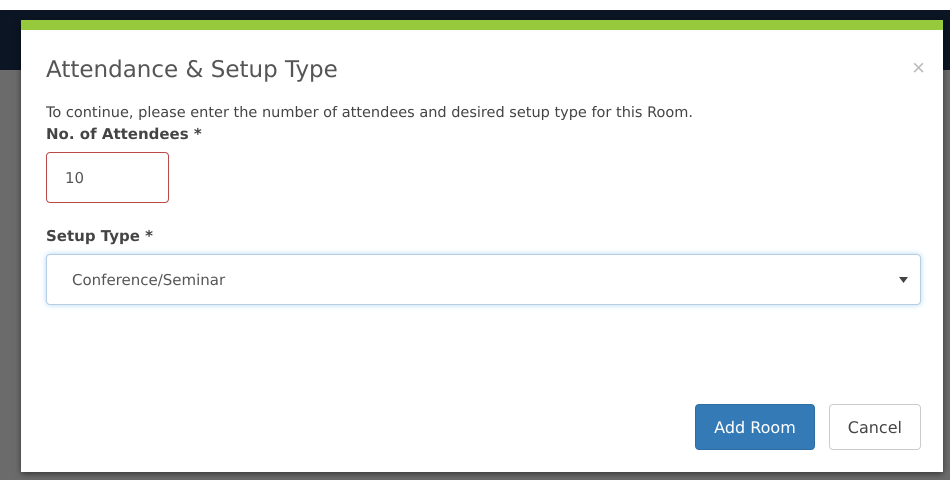  I want to click on add-room-button: Add Room, so click(755, 427).